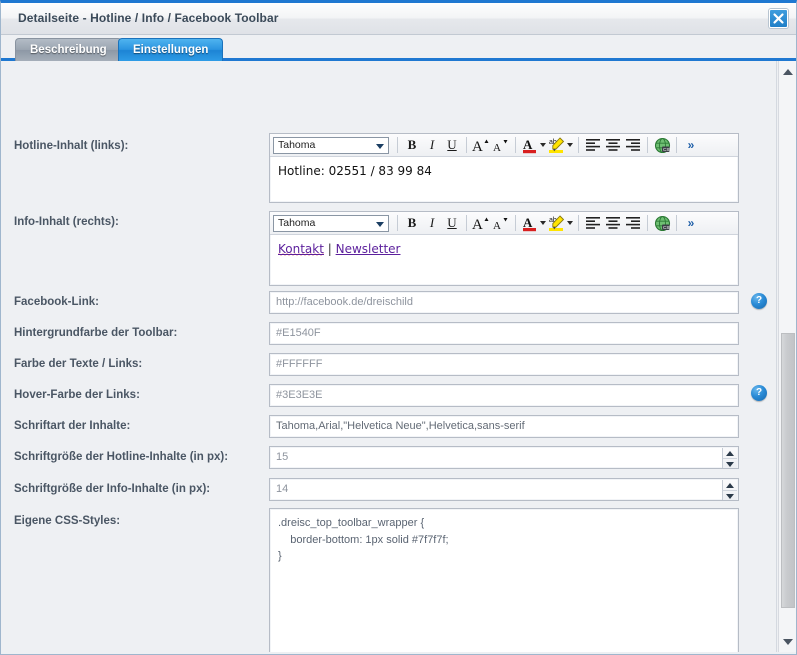 The image size is (797, 655). Describe the element at coordinates (171, 49) in the screenshot. I see `tab-einstellungen: Einstellungen` at that location.